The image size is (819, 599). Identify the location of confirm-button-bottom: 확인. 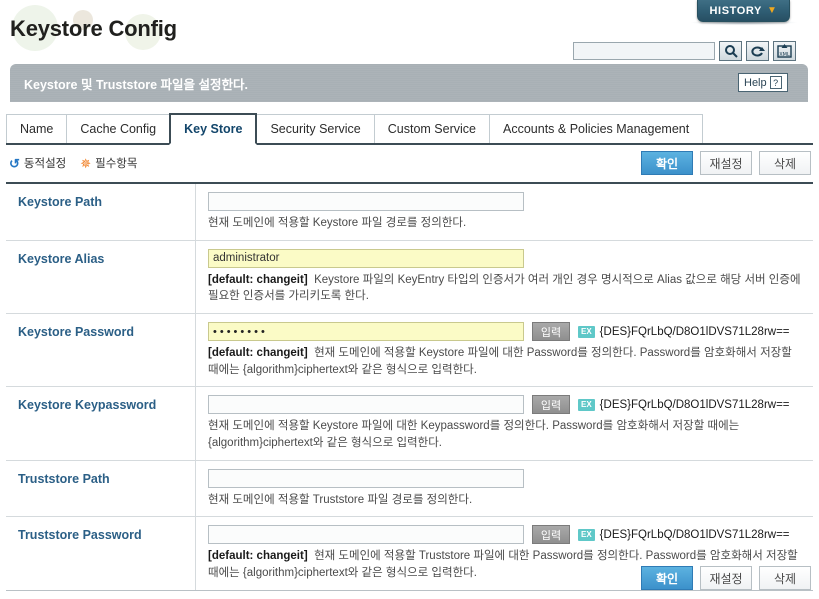
(667, 578).